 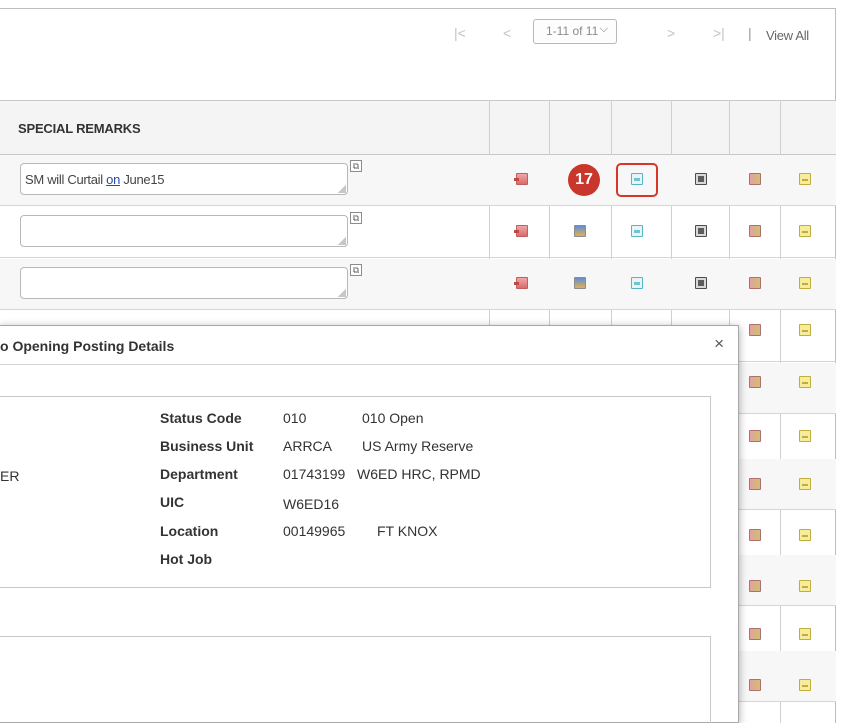 I want to click on business-unit-value: ARRCA, so click(x=308, y=446).